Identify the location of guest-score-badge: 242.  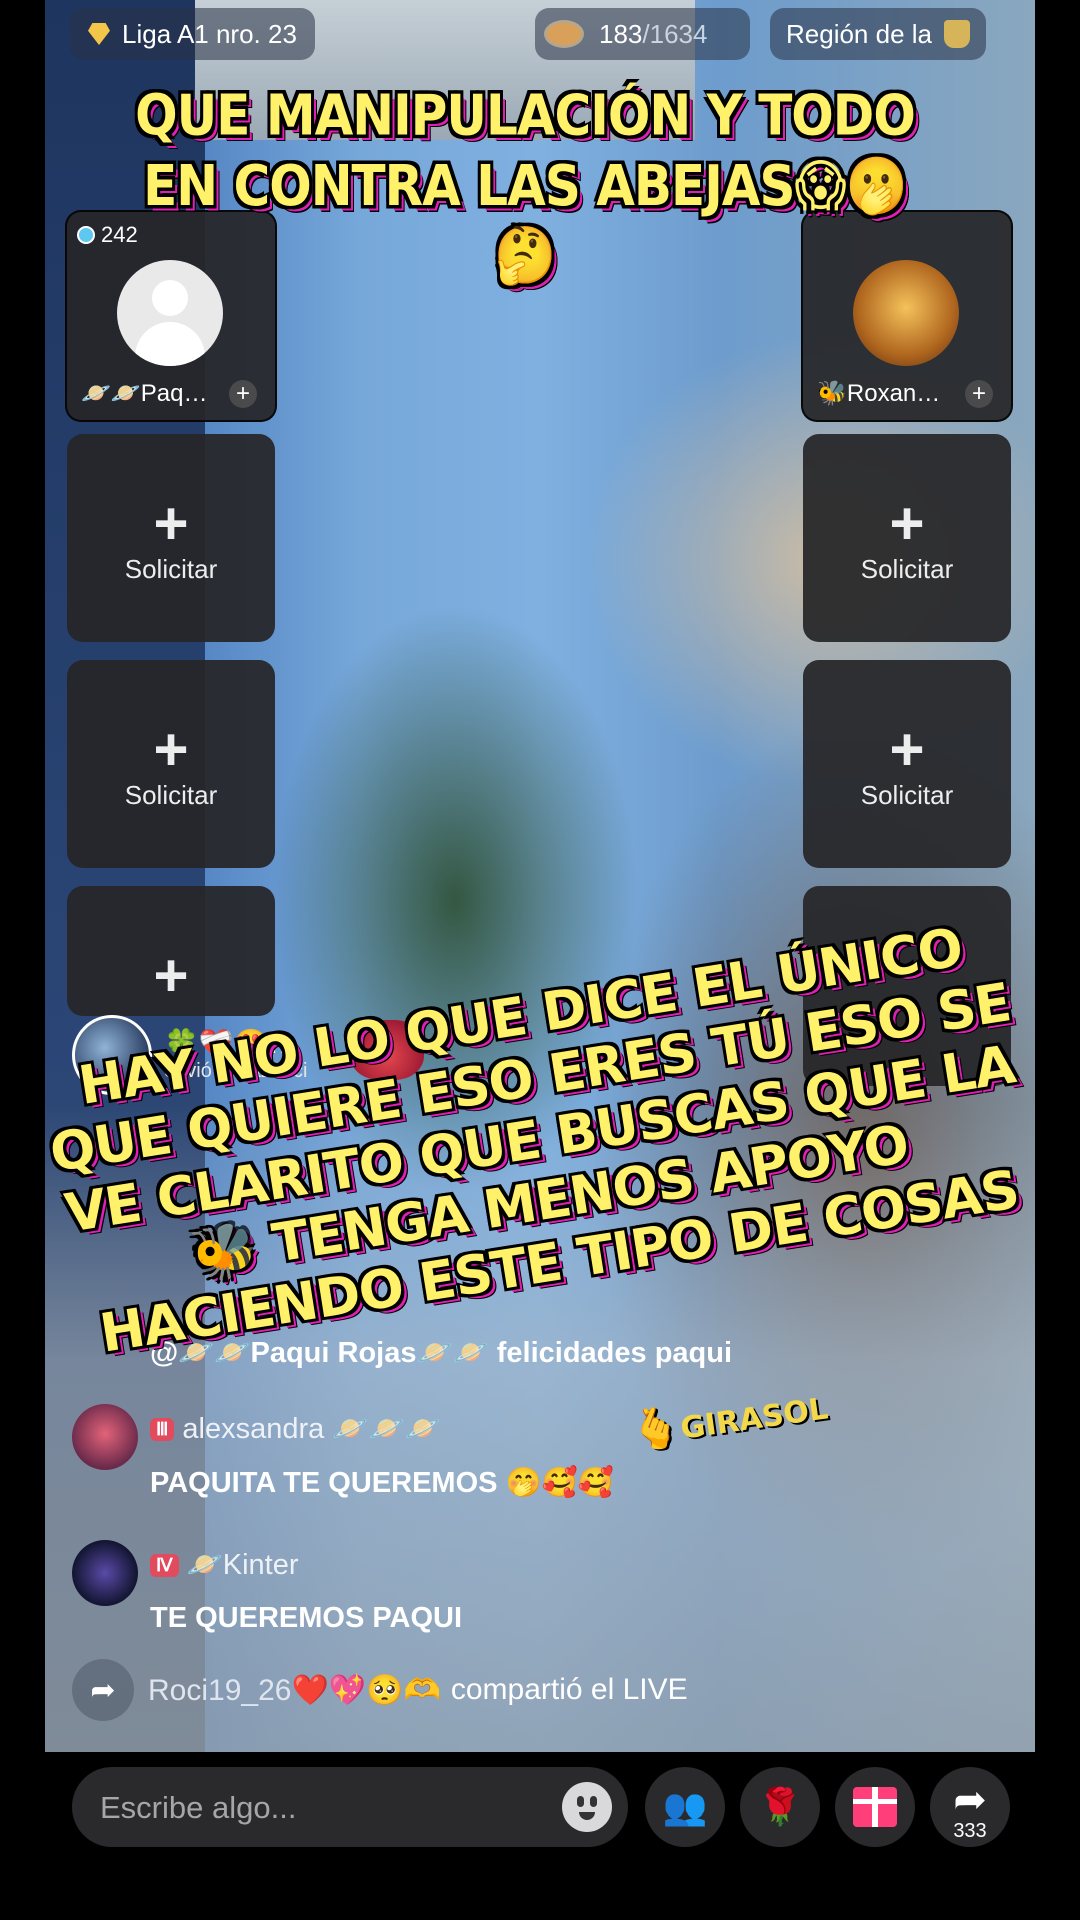
(107, 235).